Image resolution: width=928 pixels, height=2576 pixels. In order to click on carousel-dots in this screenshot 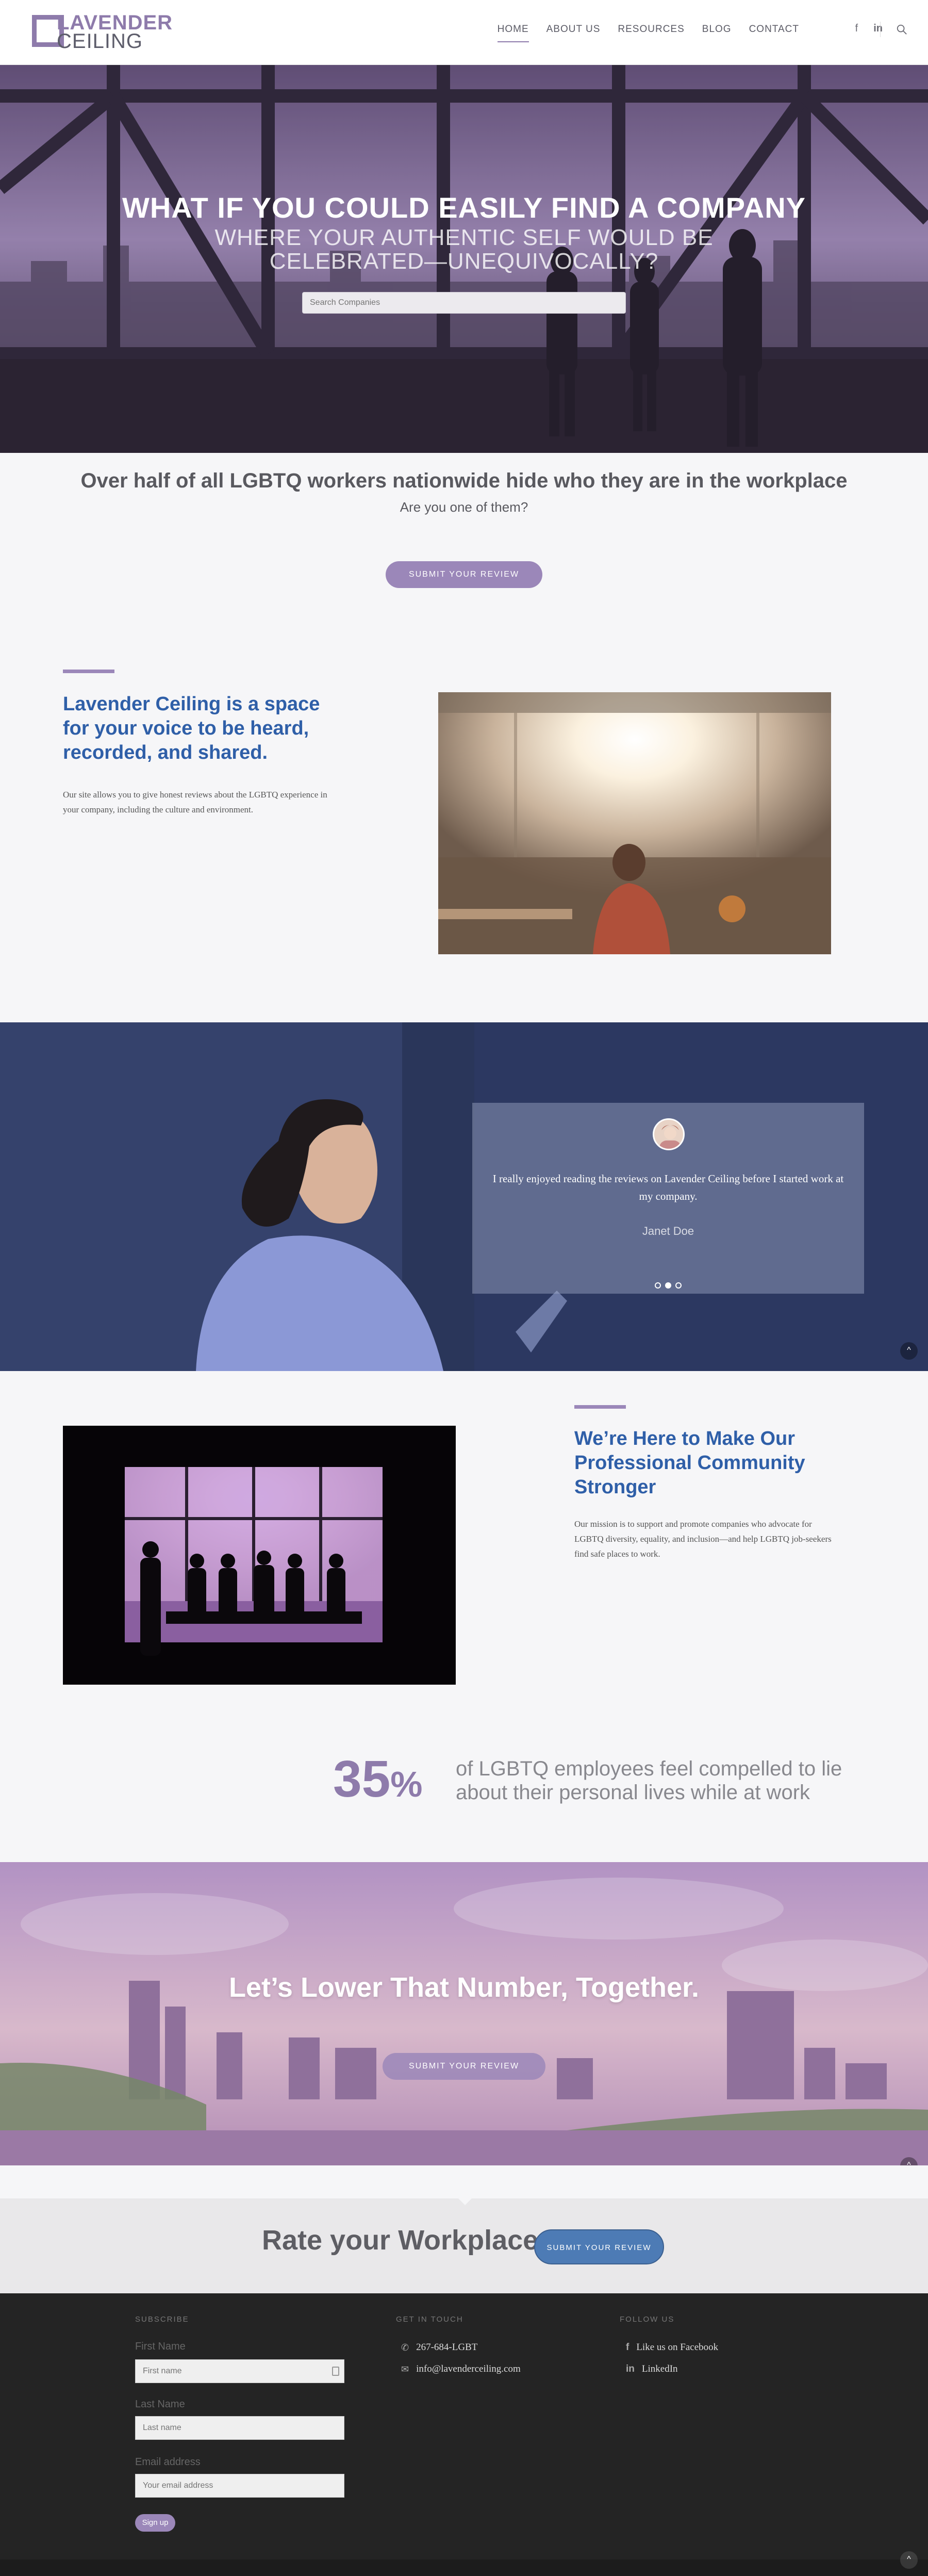, I will do `click(668, 1286)`.